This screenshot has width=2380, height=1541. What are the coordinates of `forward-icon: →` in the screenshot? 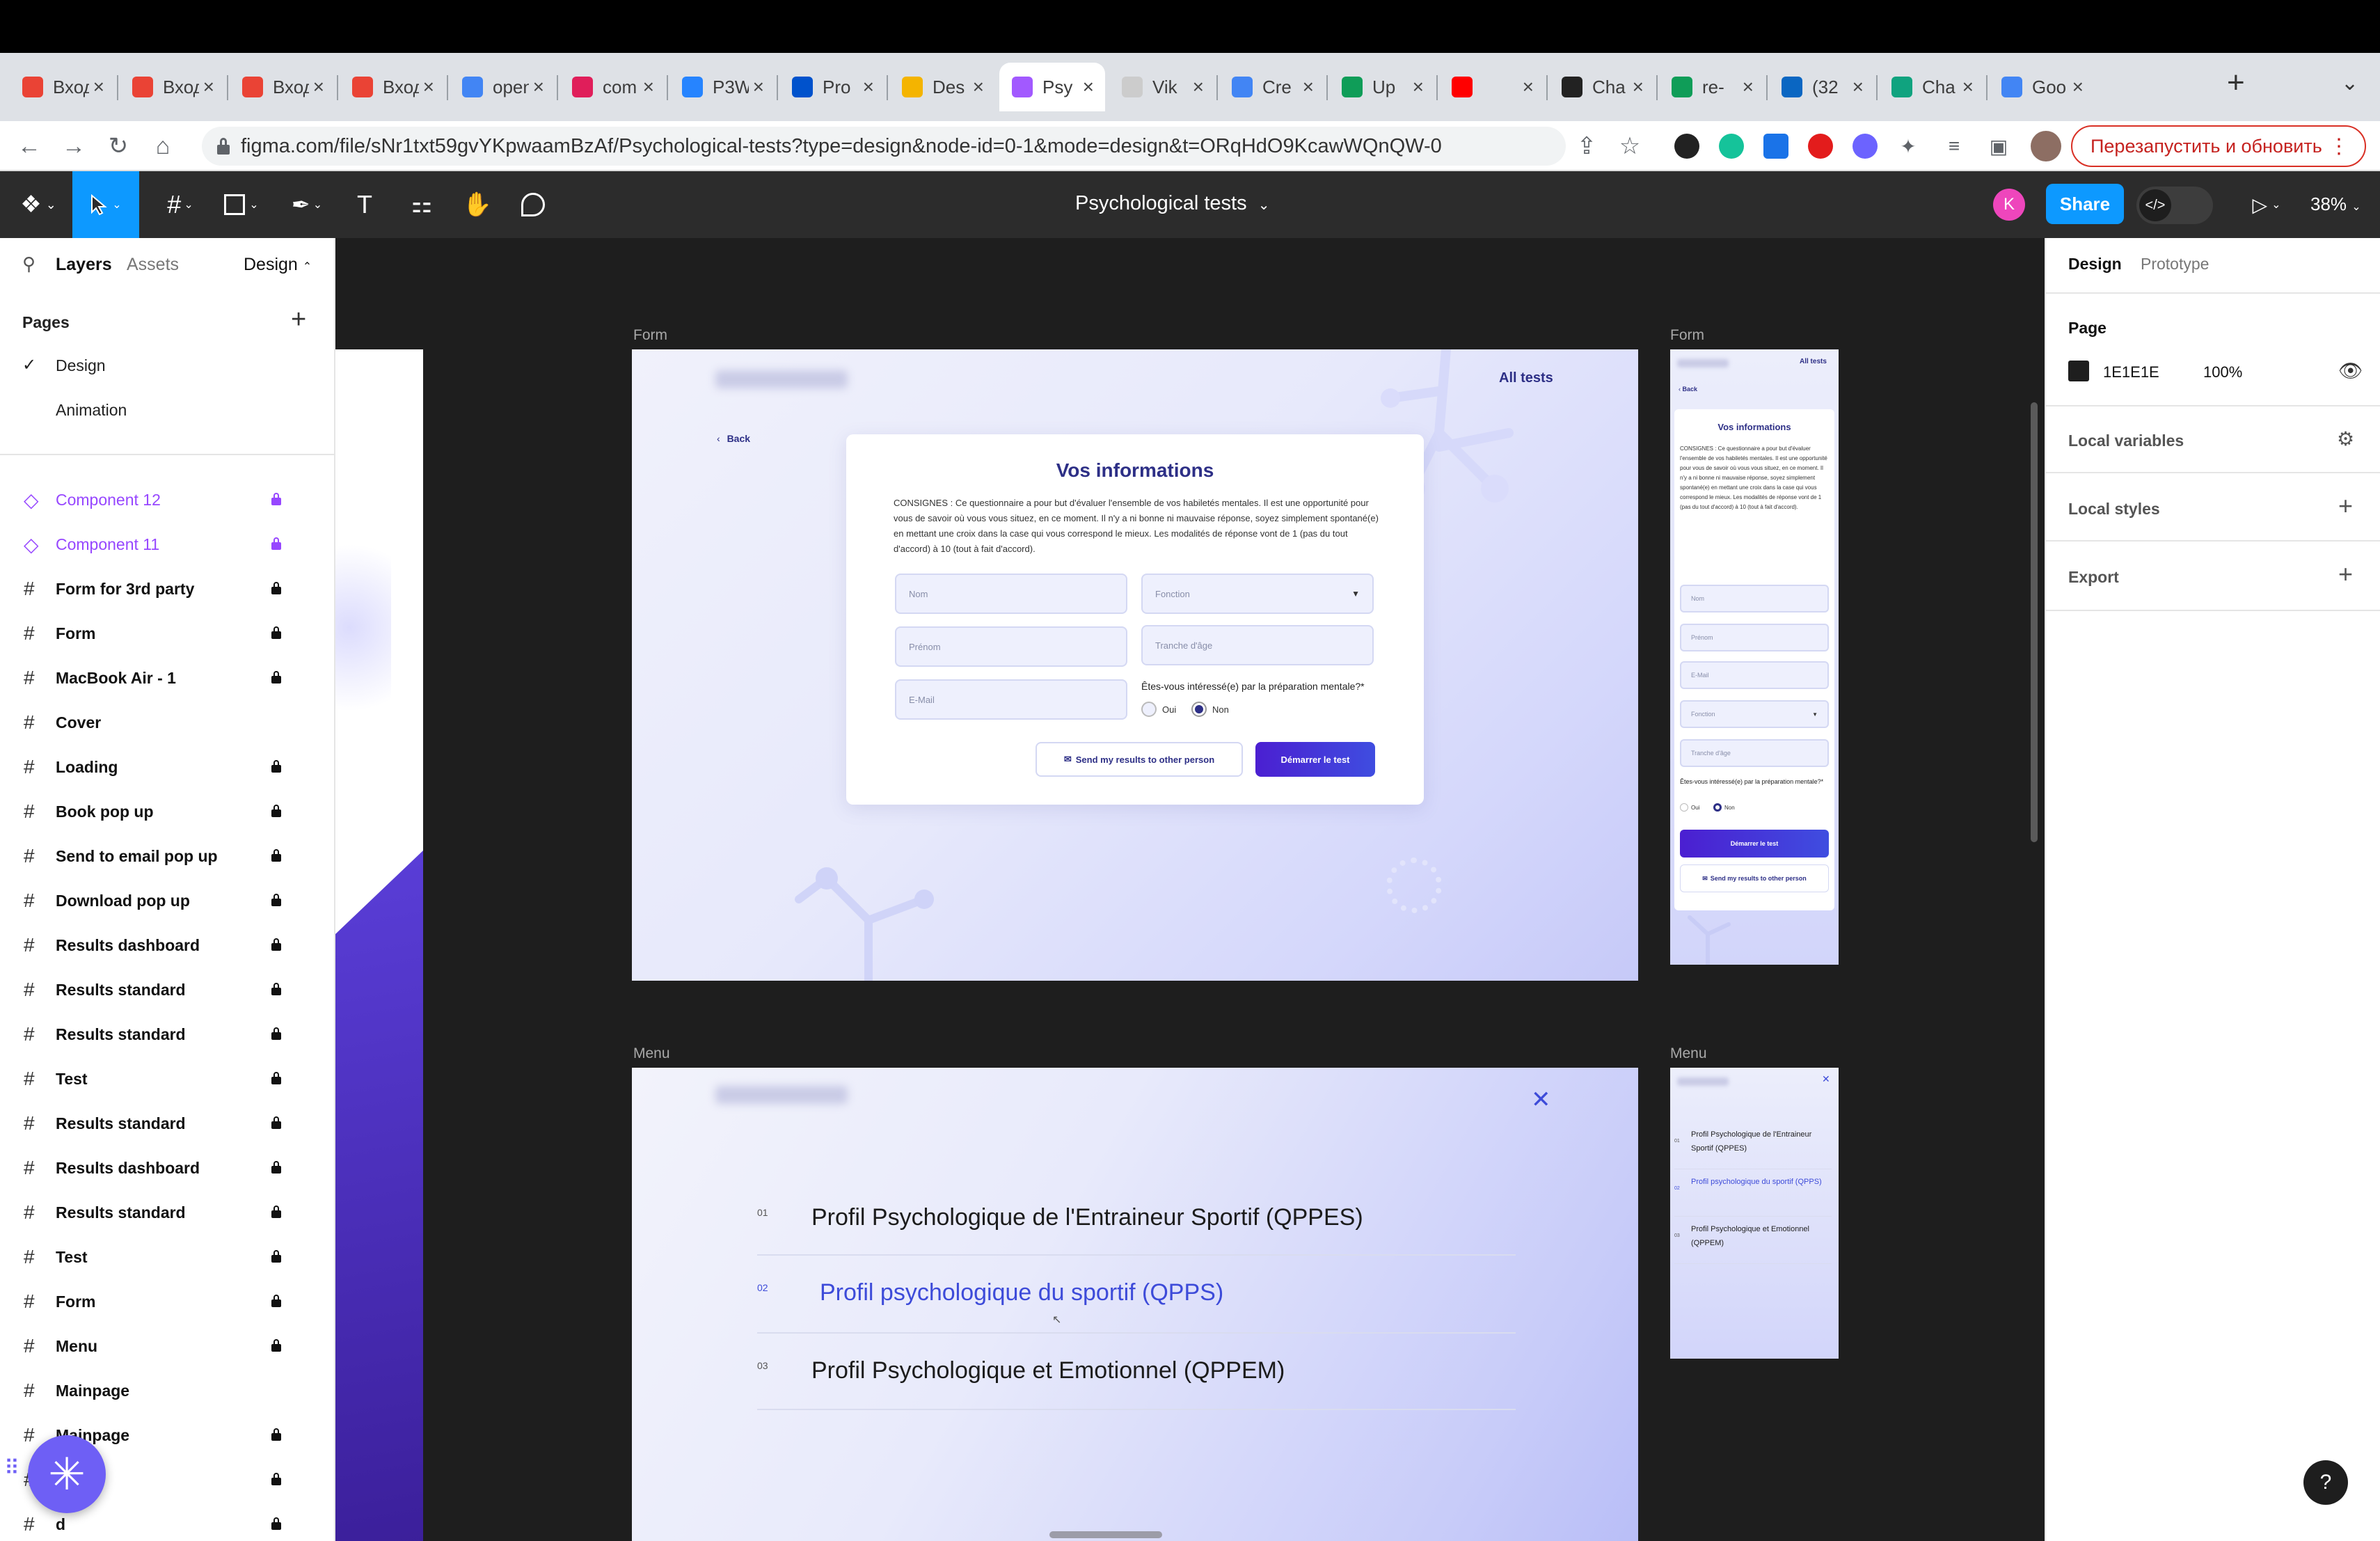 It's located at (73, 146).